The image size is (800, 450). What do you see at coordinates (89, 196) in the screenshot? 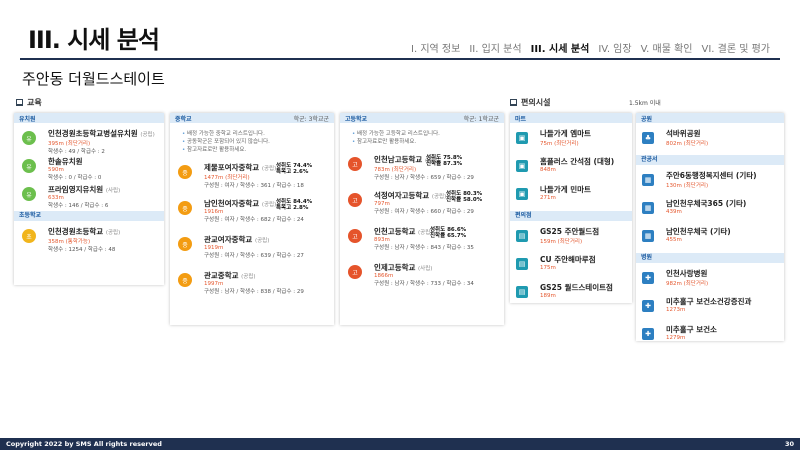
I see `list-item: 유 프라임영지유치원 (사립) 633m 학생수 : 146 / 학급수 : 6` at bounding box center [89, 196].